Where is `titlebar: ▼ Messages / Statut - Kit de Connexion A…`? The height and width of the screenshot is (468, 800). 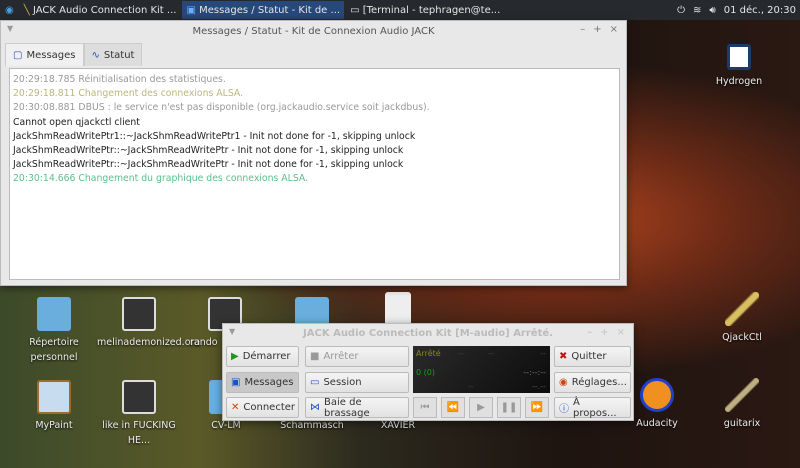
titlebar: ▼ Messages / Statut - Kit de Connexion A… is located at coordinates (312, 30).